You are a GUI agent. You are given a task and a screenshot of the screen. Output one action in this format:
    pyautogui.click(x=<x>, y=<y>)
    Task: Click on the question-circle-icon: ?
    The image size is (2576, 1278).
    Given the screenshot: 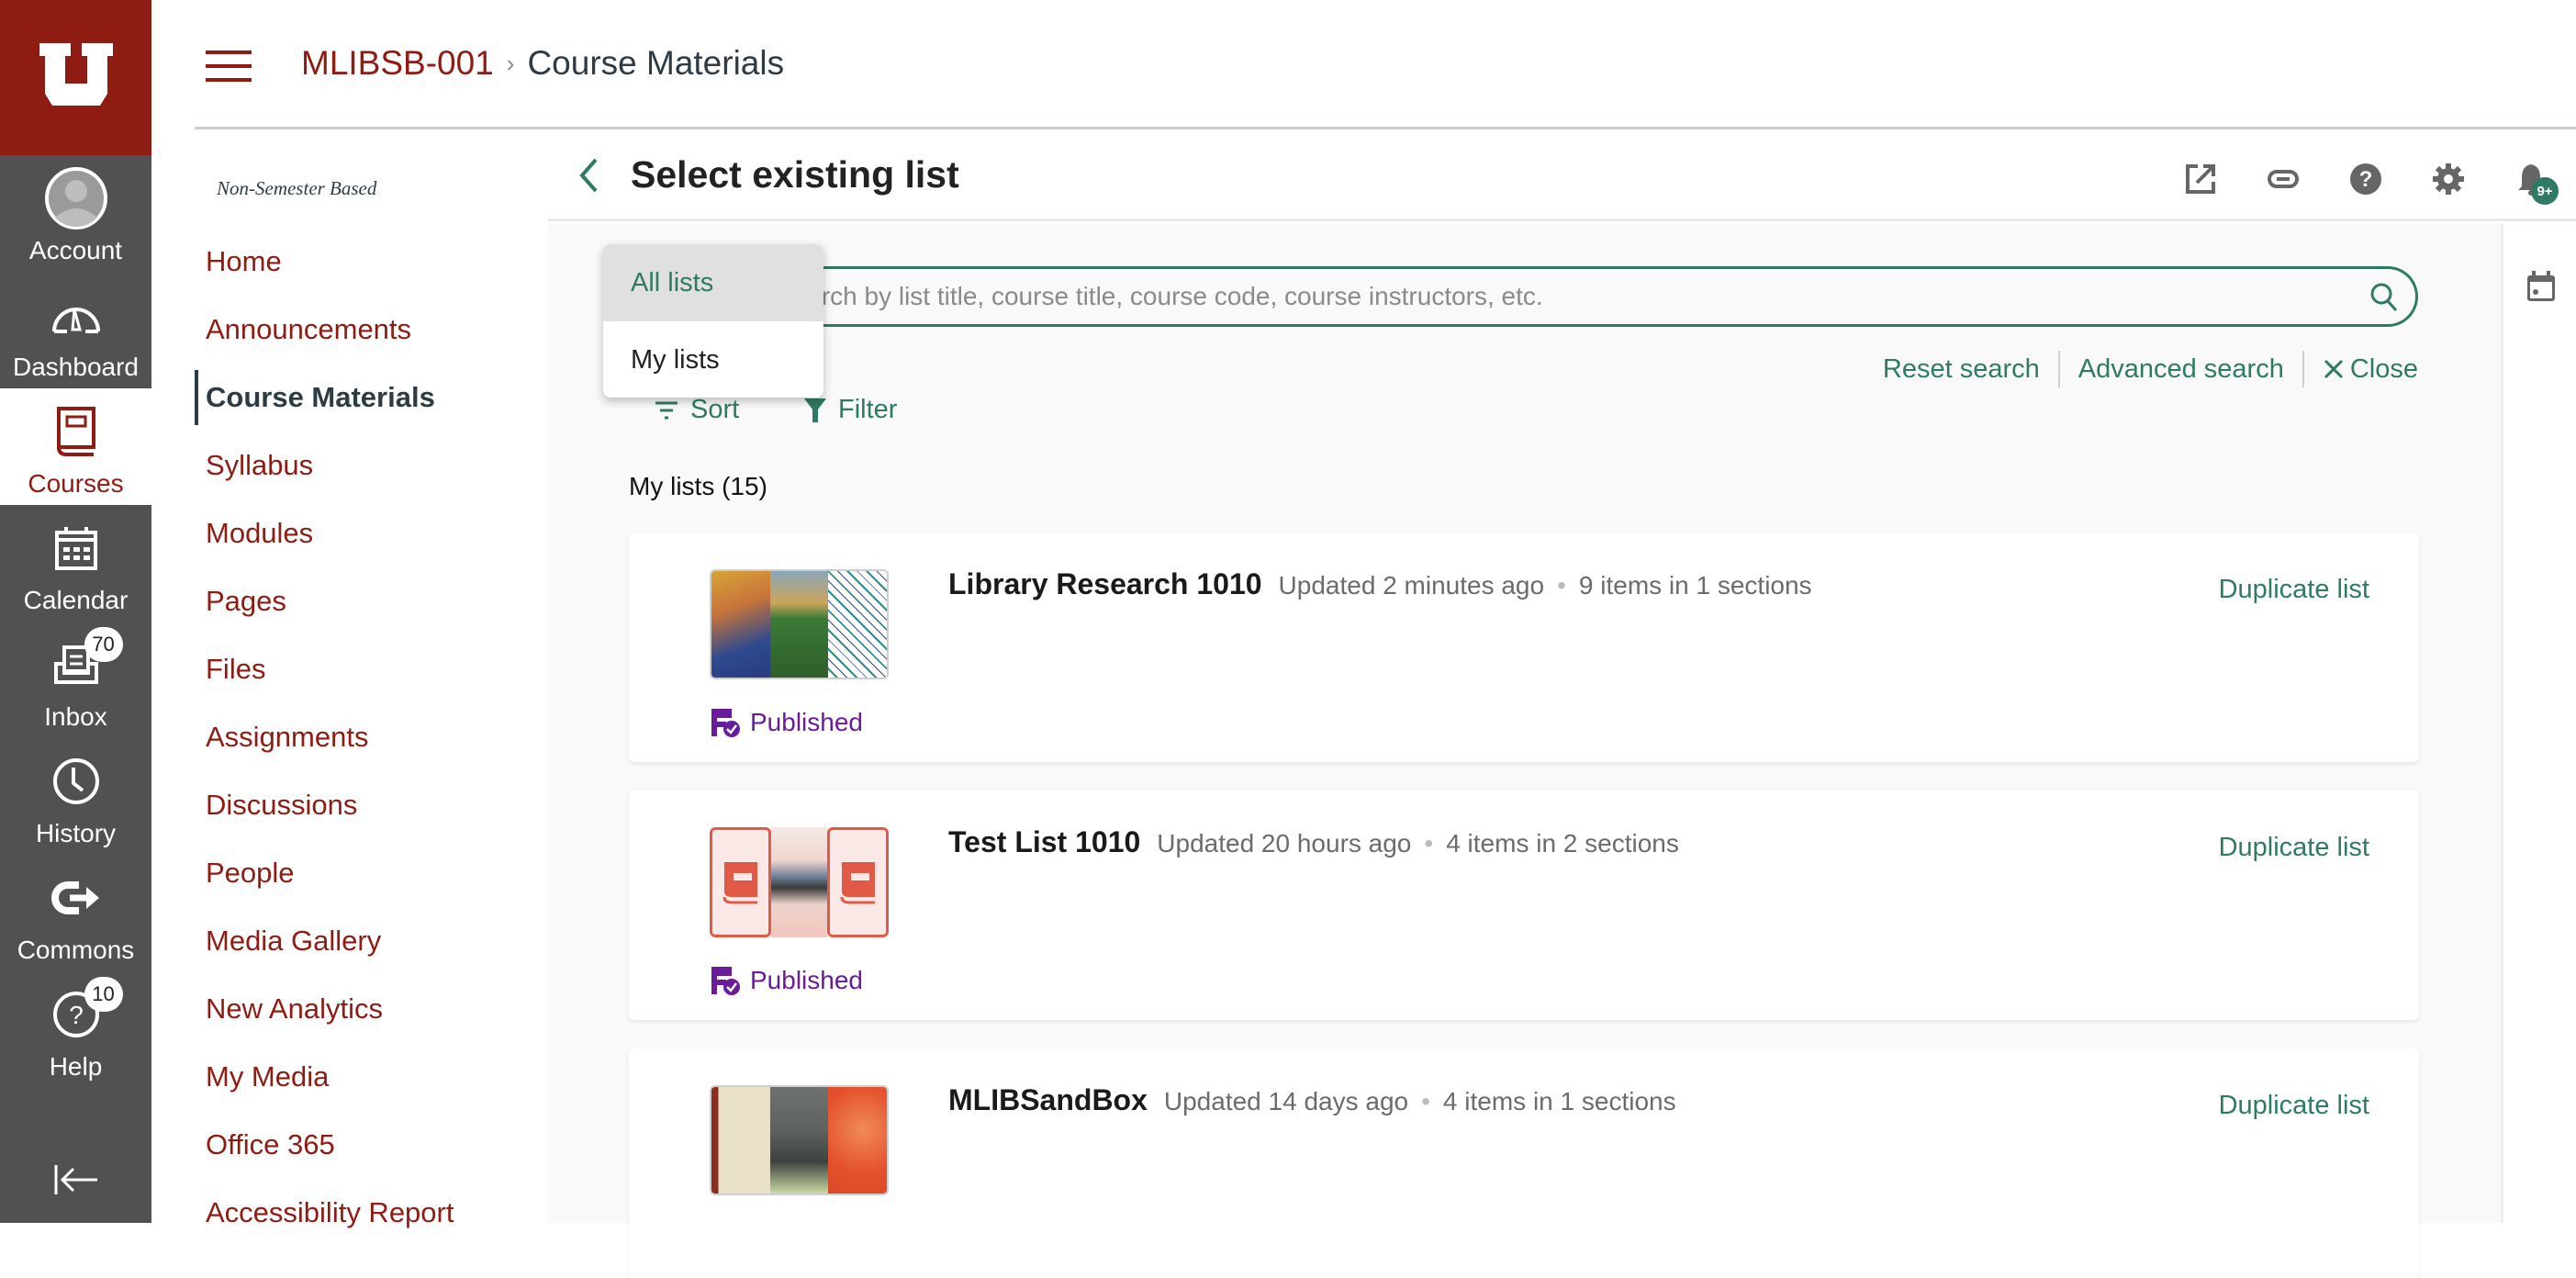 What is the action you would take?
    pyautogui.click(x=2365, y=179)
    